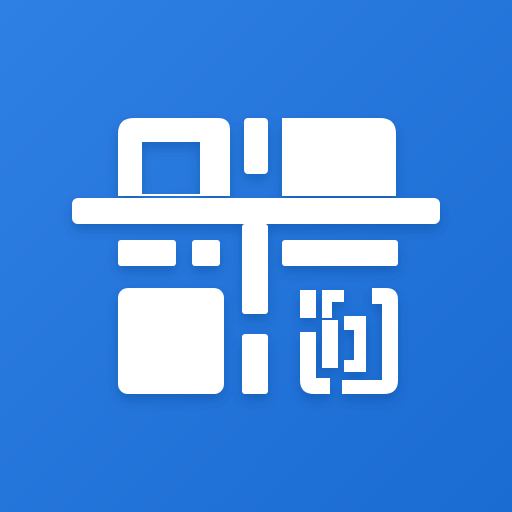 The height and width of the screenshot is (512, 512). I want to click on finder-pattern-top-right, so click(339, 157).